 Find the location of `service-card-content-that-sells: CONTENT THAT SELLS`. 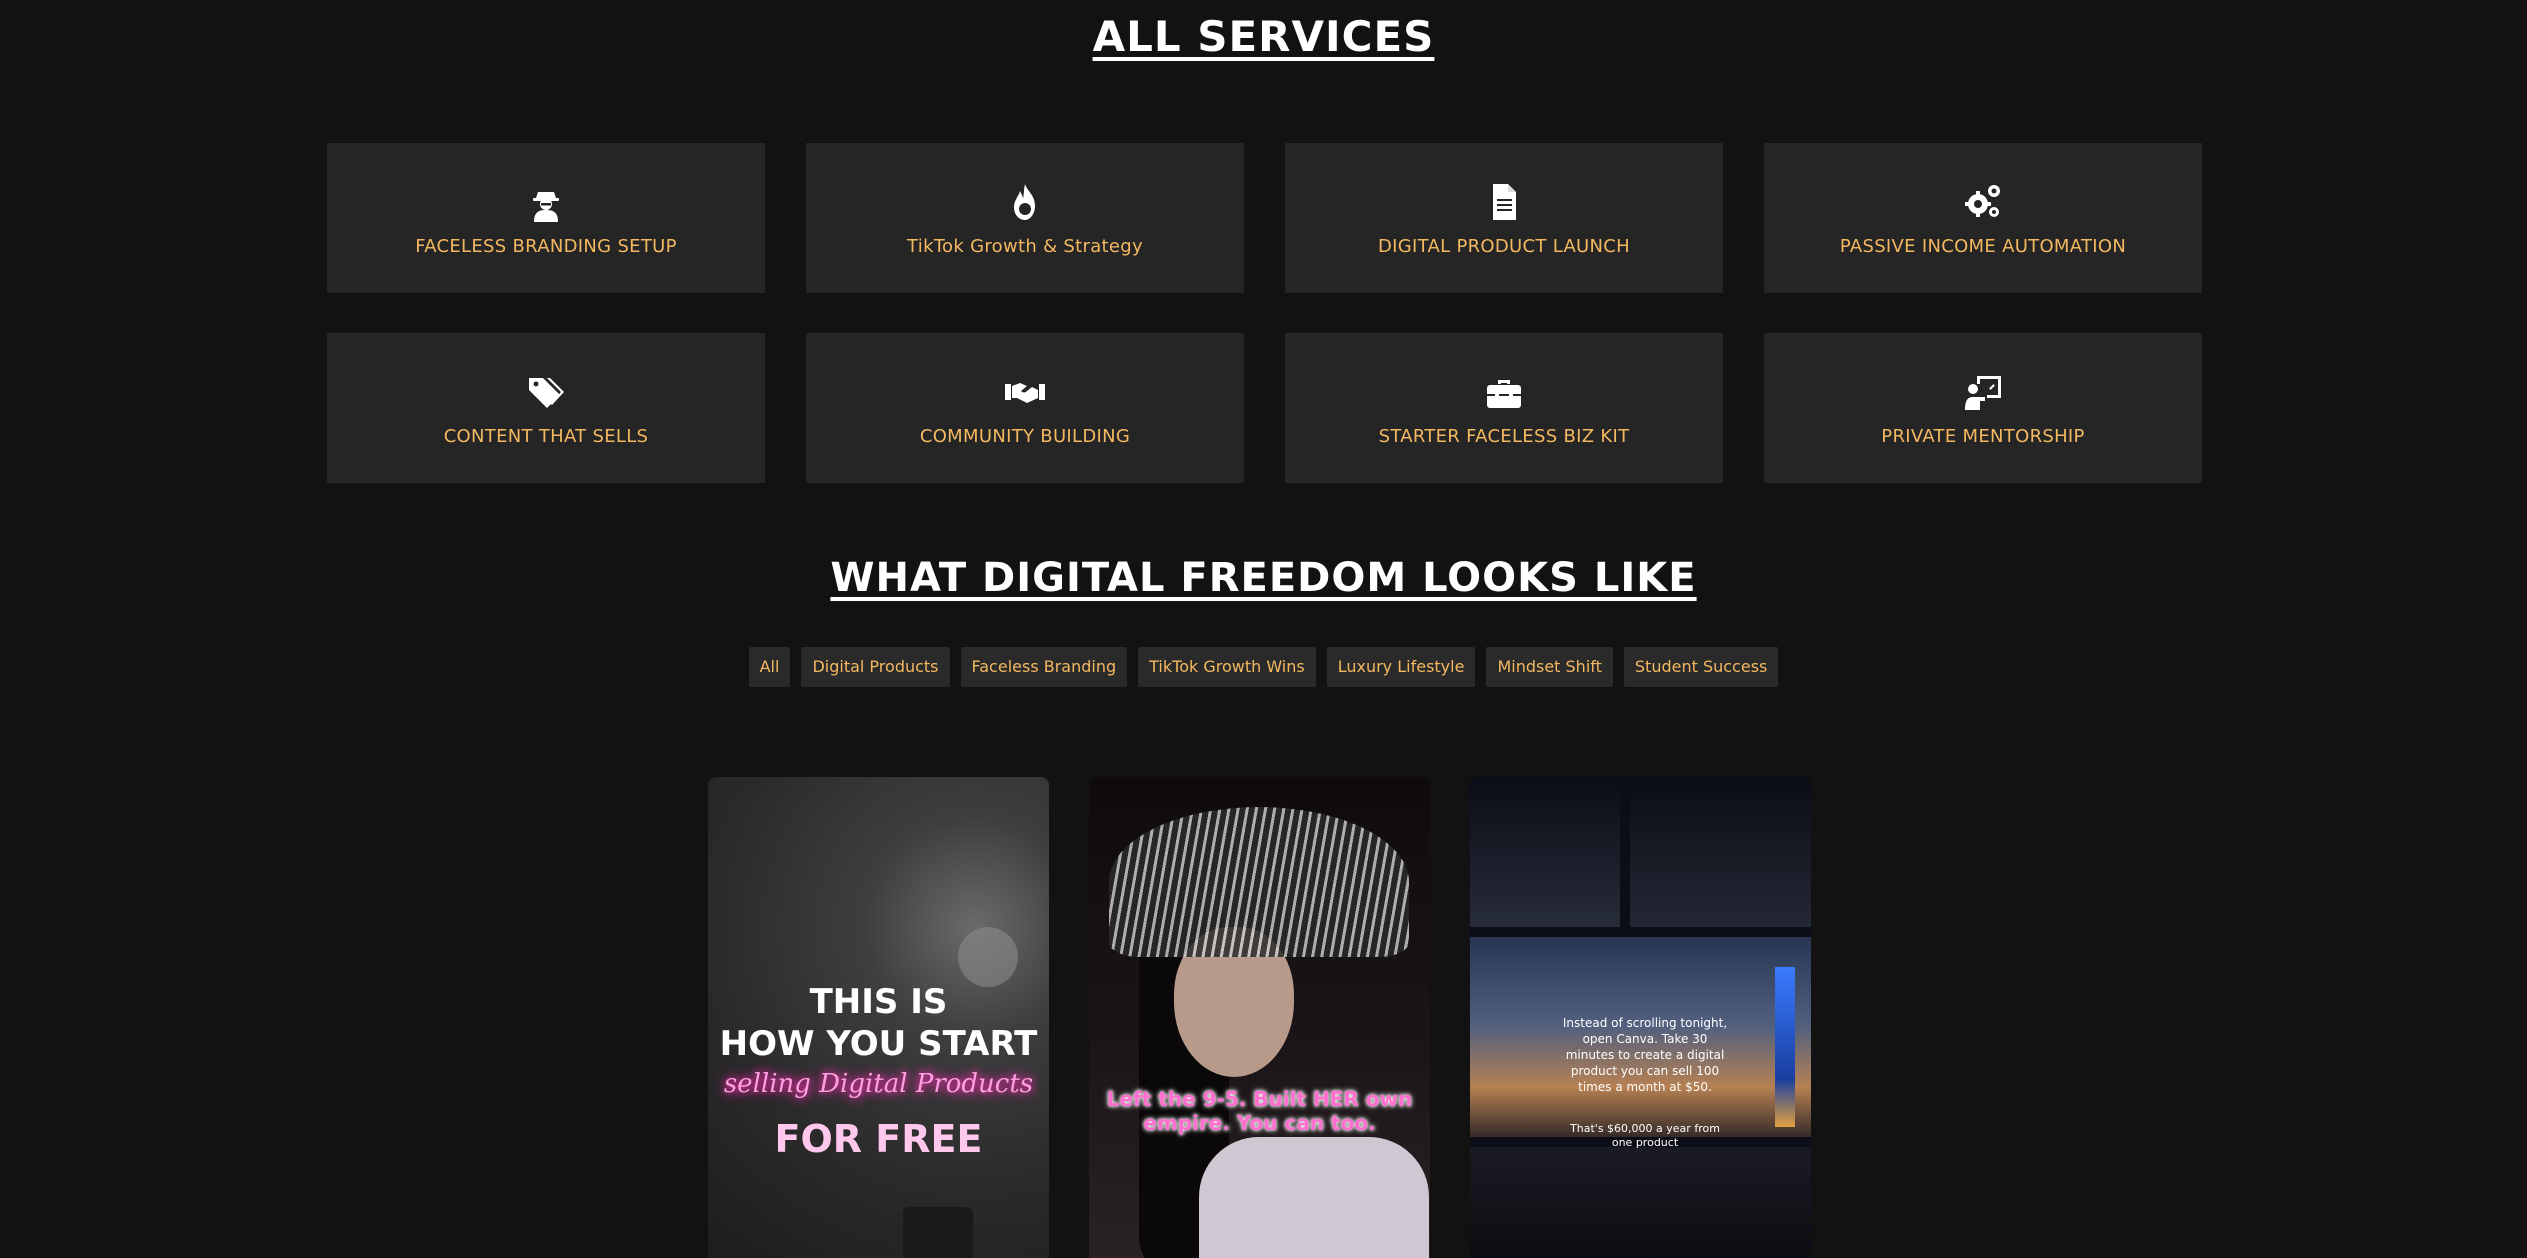

service-card-content-that-sells: CONTENT THAT SELLS is located at coordinates (546, 408).